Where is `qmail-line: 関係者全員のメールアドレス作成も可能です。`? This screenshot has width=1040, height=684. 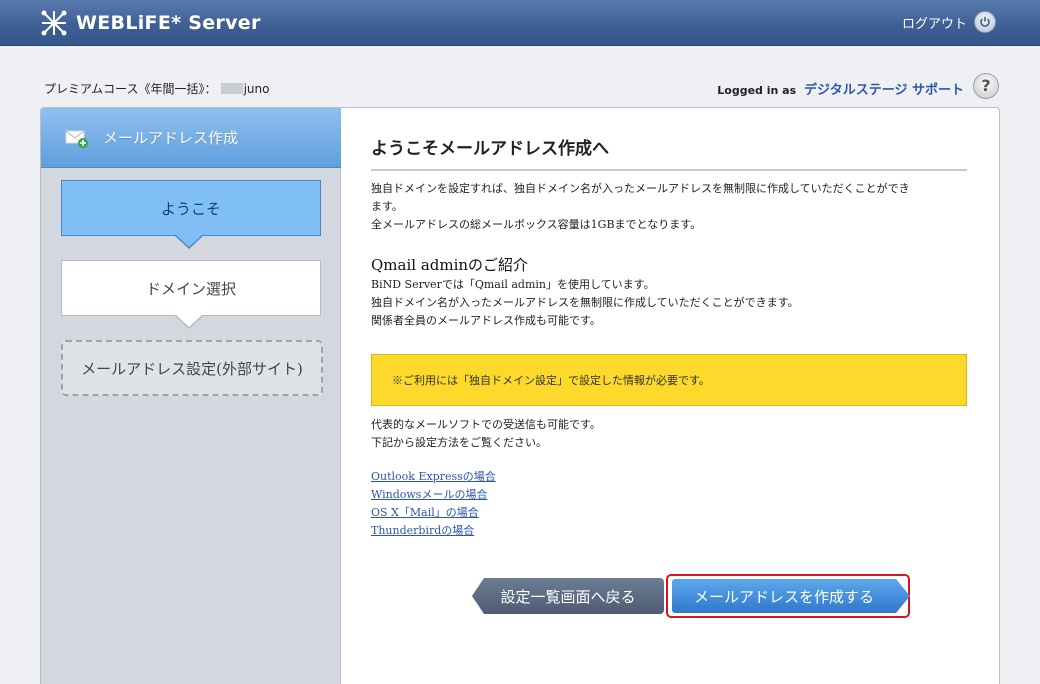 qmail-line: 関係者全員のメールアドレス作成も可能です。 is located at coordinates (486, 320).